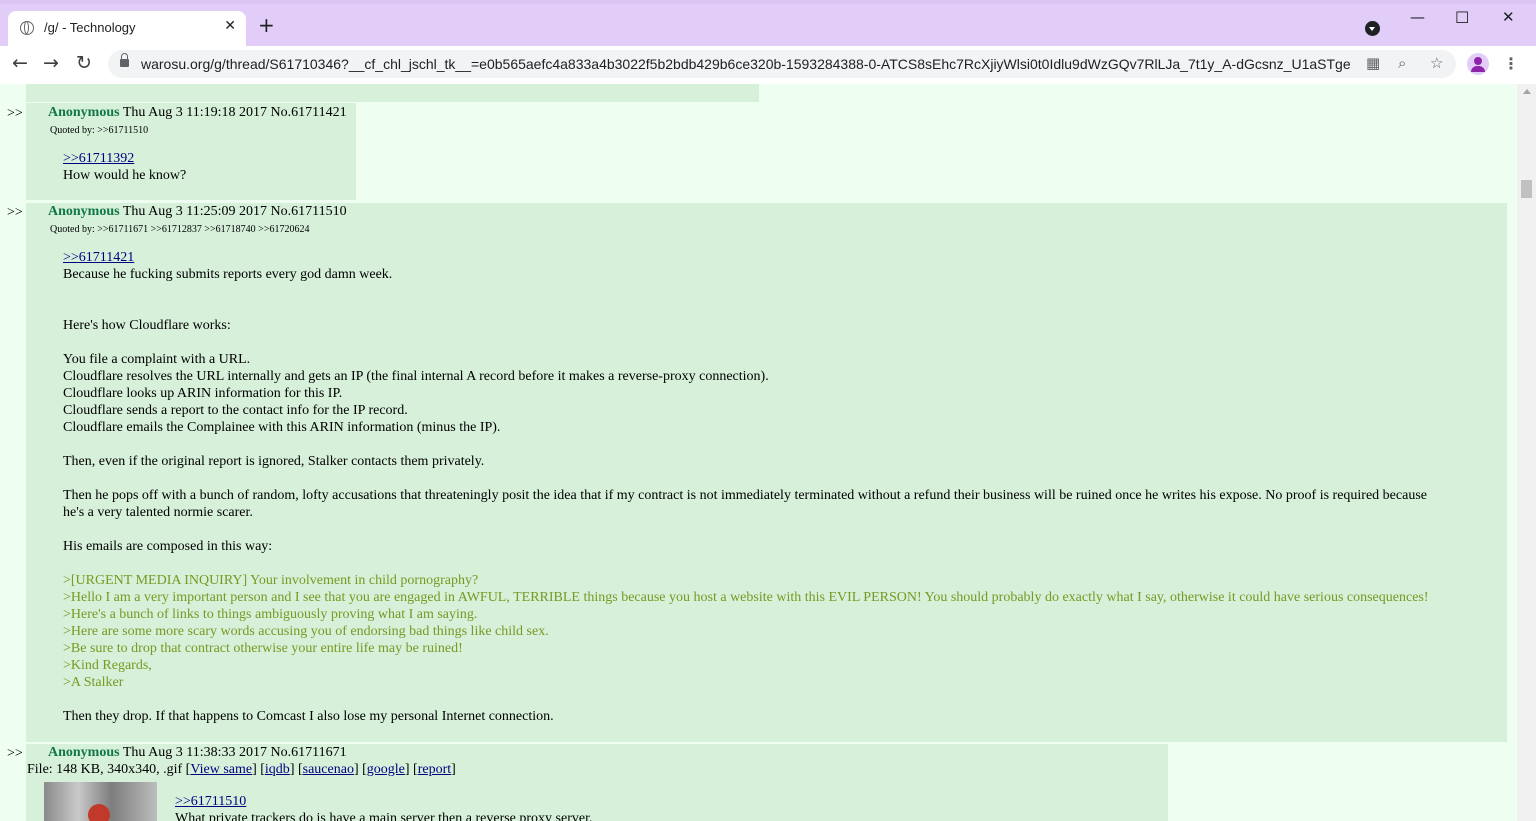  What do you see at coordinates (27, 28) in the screenshot?
I see `globe-icon` at bounding box center [27, 28].